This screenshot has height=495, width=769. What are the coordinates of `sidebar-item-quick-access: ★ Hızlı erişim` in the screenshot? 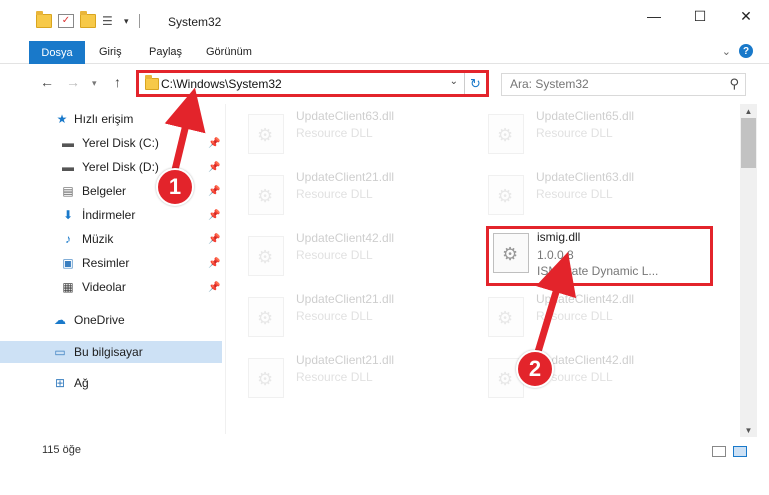 It's located at (111, 119).